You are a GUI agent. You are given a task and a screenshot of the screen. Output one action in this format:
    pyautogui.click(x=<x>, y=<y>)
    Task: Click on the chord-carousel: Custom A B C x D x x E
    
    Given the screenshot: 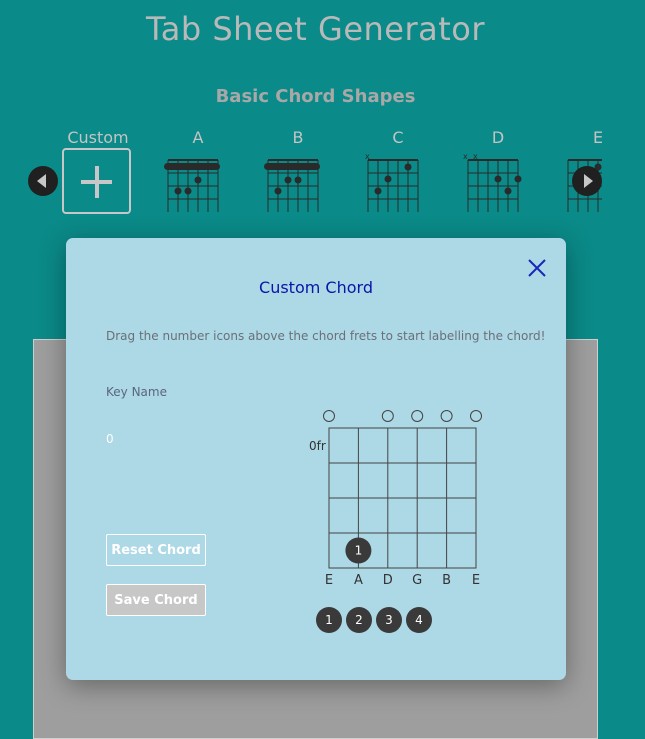 What is the action you would take?
    pyautogui.click(x=325, y=176)
    